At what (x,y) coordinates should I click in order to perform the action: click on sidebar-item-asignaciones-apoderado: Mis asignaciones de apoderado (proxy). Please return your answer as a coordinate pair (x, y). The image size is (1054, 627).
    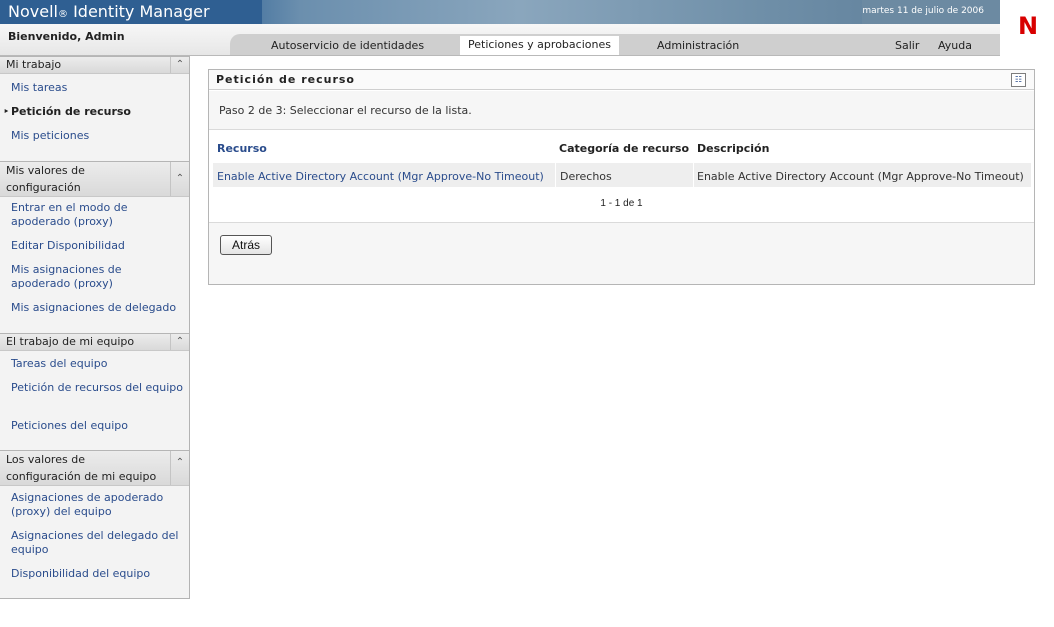
    Looking at the image, I should click on (97, 277).